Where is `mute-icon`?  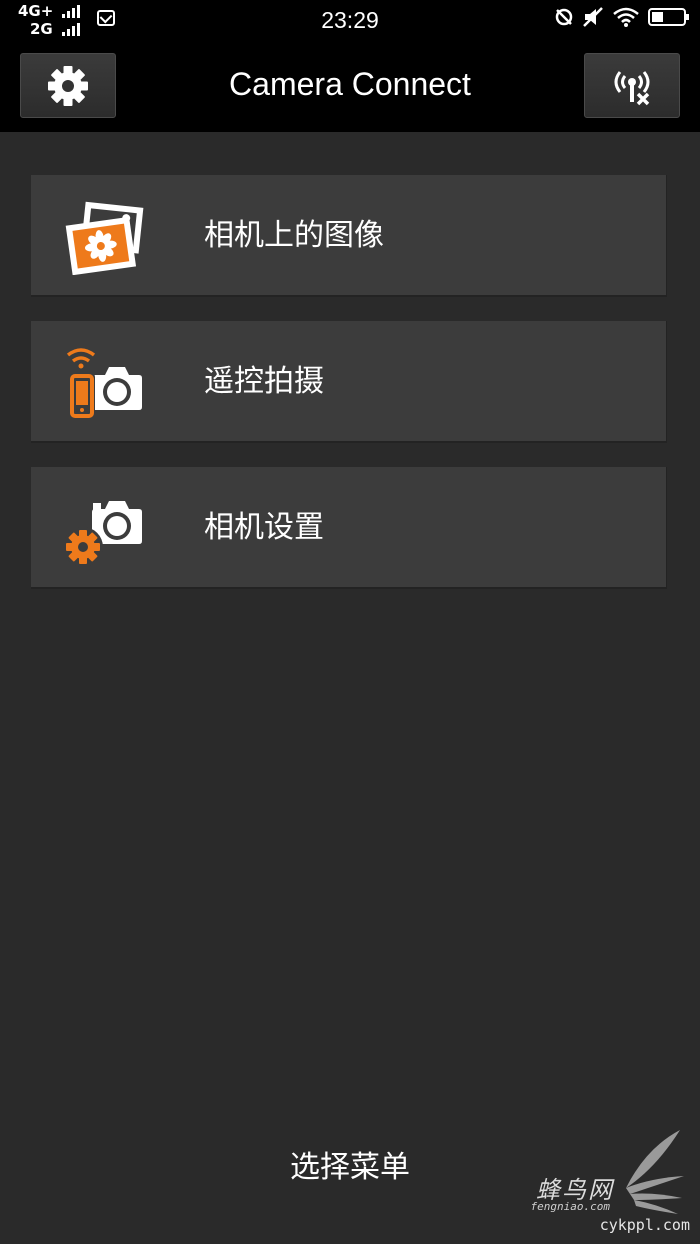 mute-icon is located at coordinates (593, 17).